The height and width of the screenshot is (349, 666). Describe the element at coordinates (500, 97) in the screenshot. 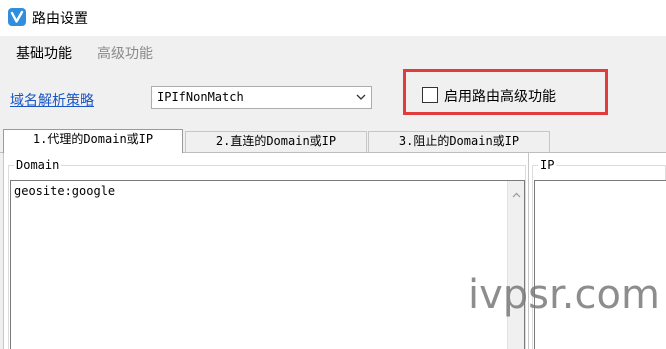

I see `advanced-routing-label: 启用路由高级功能` at that location.